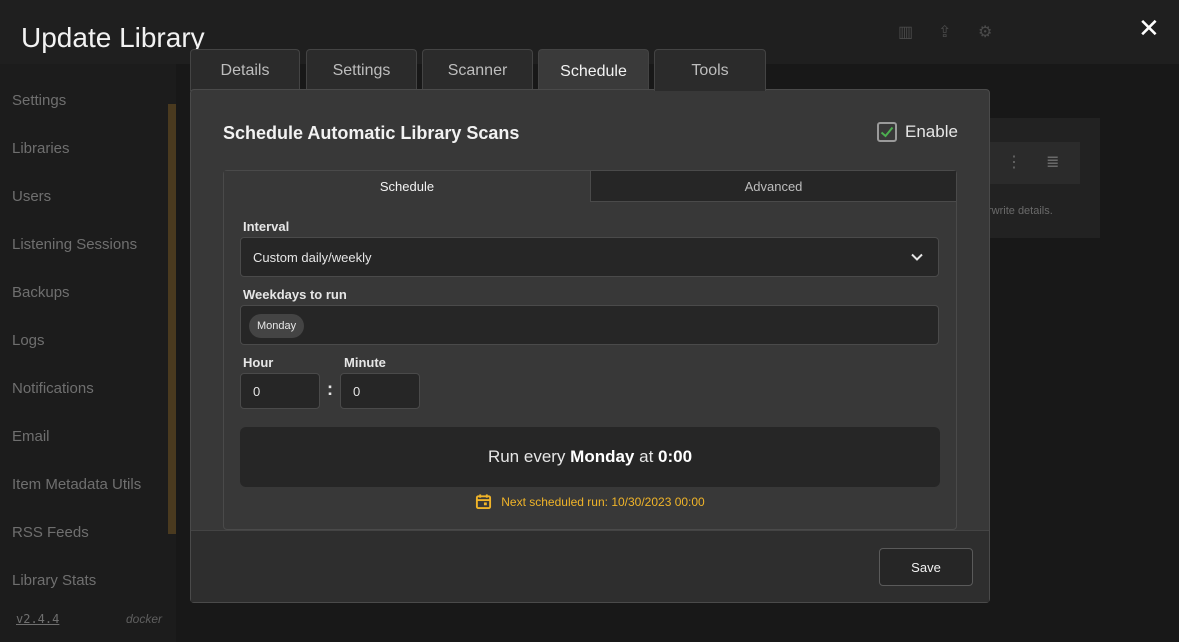  Describe the element at coordinates (39, 100) in the screenshot. I see `sidebar-item-settings: Settings` at that location.